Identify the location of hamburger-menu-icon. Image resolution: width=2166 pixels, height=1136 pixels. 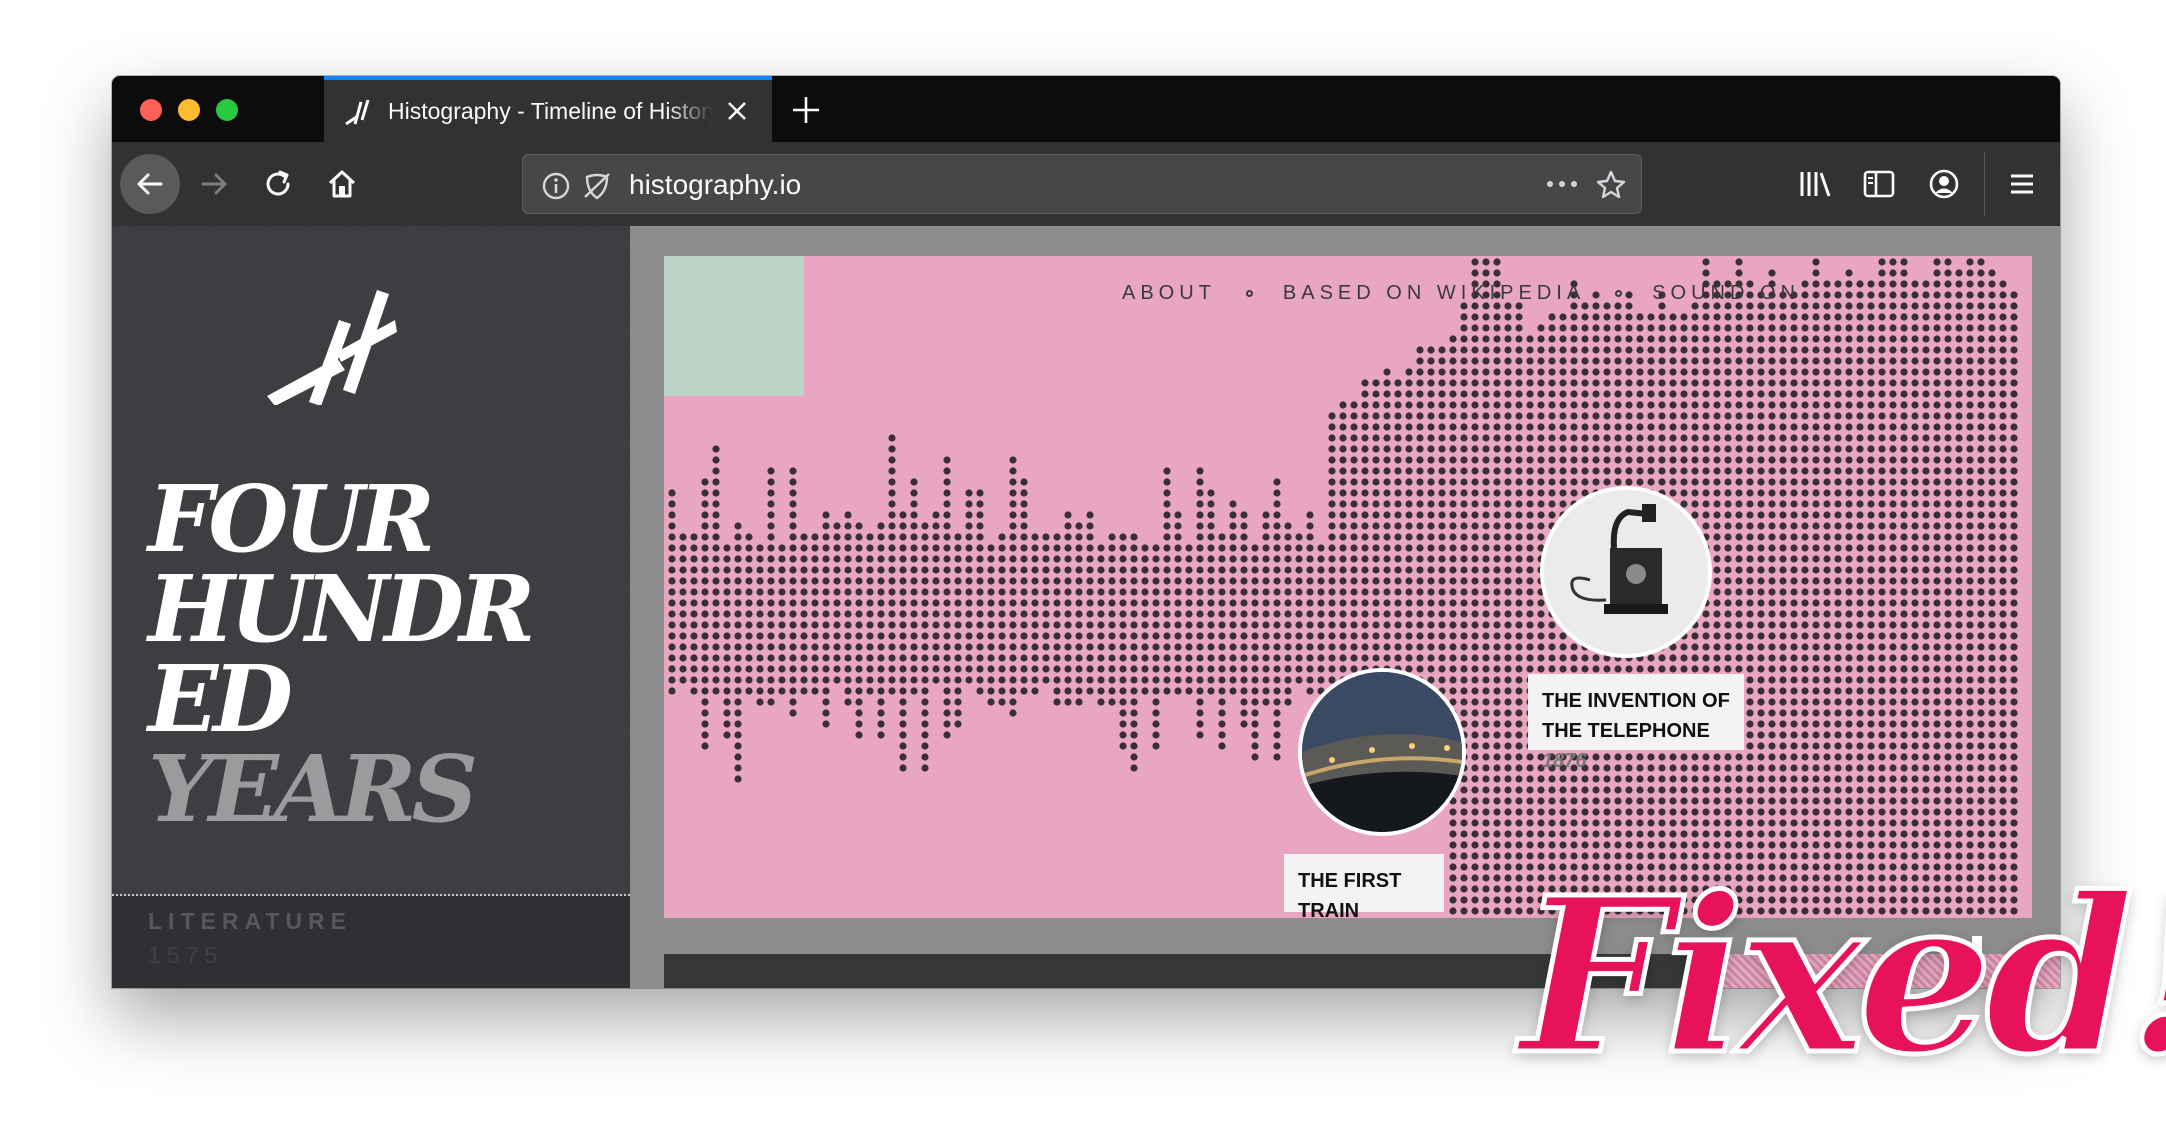
(2022, 184).